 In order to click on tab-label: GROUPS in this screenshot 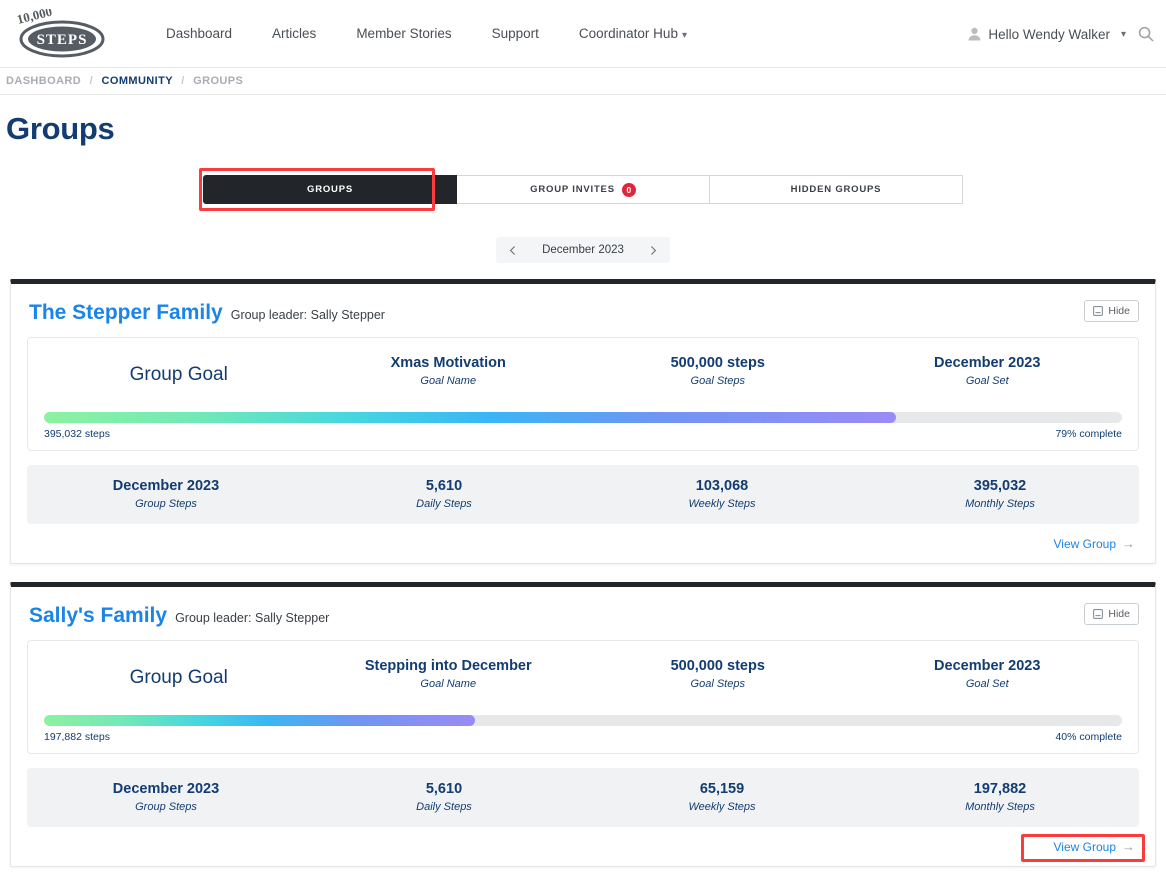, I will do `click(330, 189)`.